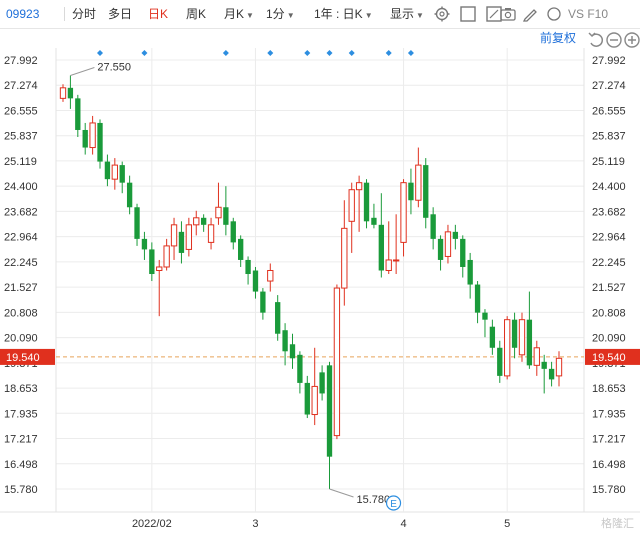 This screenshot has width=640, height=534. Describe the element at coordinates (21, 86) in the screenshot. I see `y-tick-label-left: 27.274` at that location.